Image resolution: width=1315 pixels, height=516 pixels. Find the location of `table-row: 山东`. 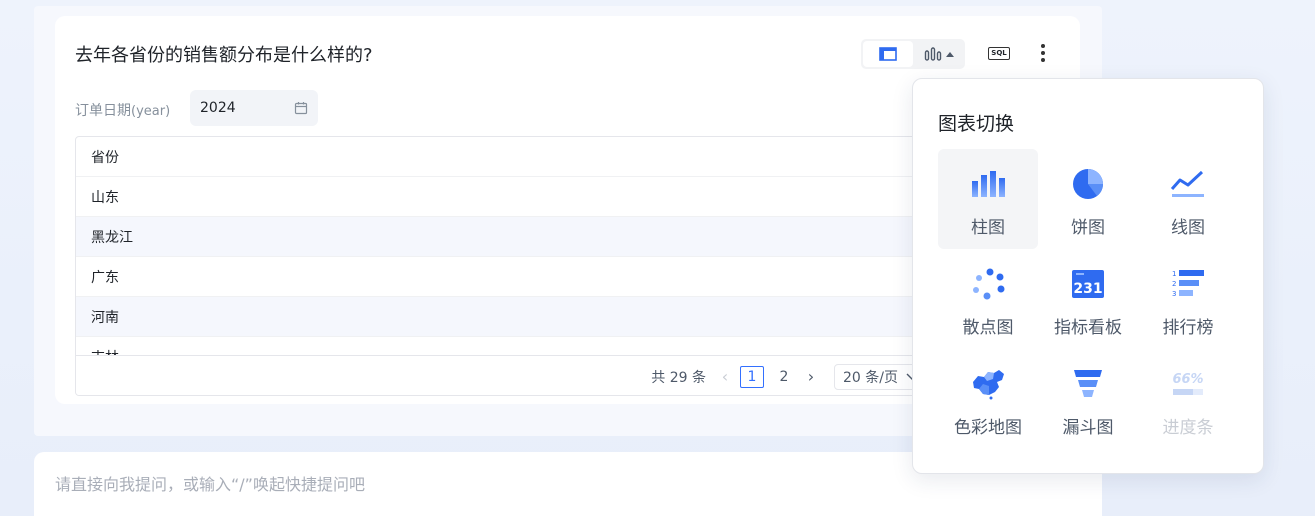

table-row: 山东 is located at coordinates (505, 197).